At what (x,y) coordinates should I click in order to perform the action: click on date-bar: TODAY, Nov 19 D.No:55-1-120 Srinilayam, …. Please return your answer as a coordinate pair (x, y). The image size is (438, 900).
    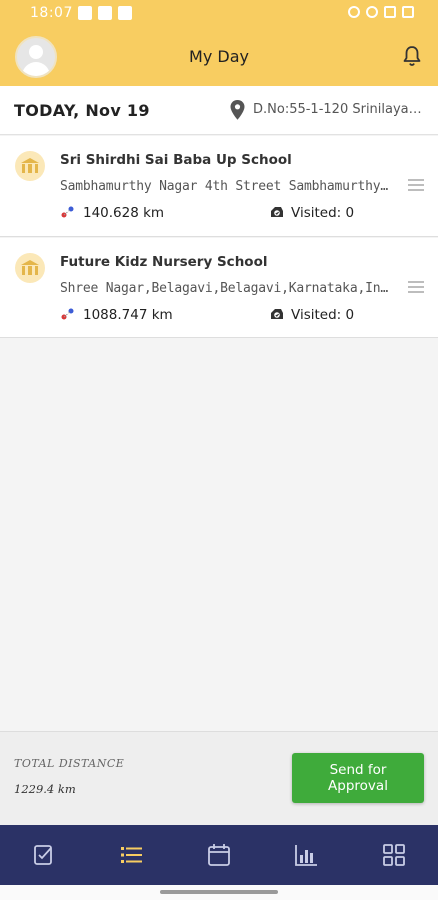
    Looking at the image, I should click on (219, 110).